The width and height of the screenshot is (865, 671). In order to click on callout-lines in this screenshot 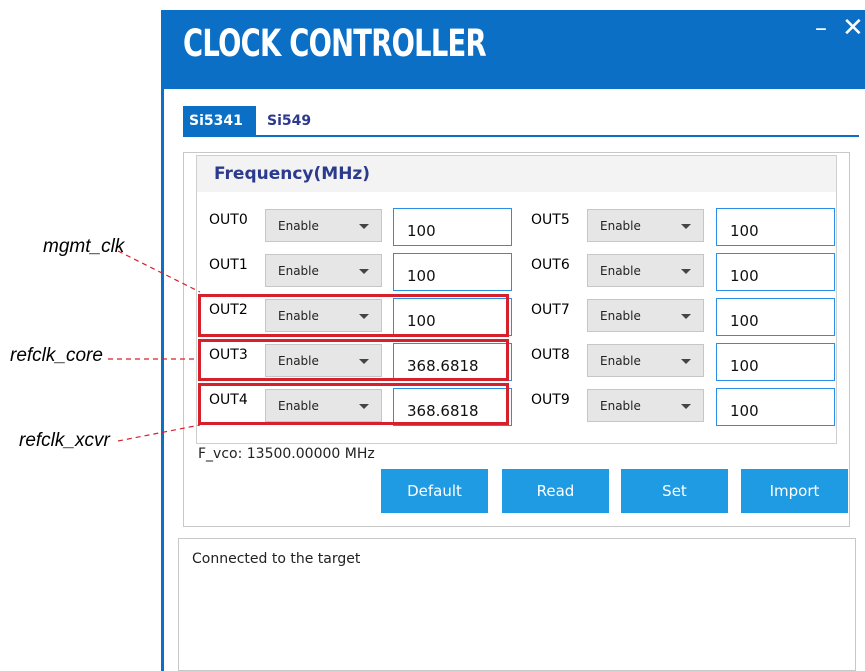, I will do `click(154, 346)`.